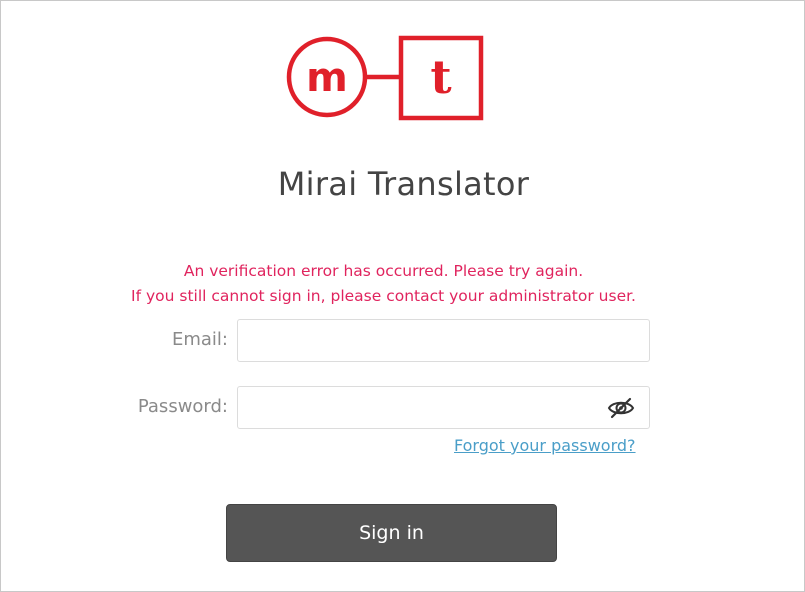  Describe the element at coordinates (443, 407) in the screenshot. I see `password-field` at that location.